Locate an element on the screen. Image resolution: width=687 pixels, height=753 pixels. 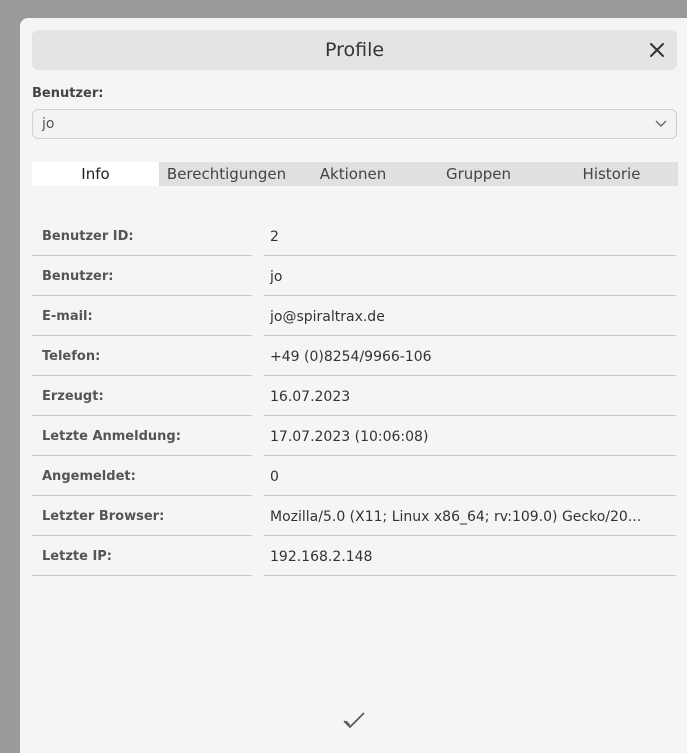
tab-info: Info is located at coordinates (95, 174).